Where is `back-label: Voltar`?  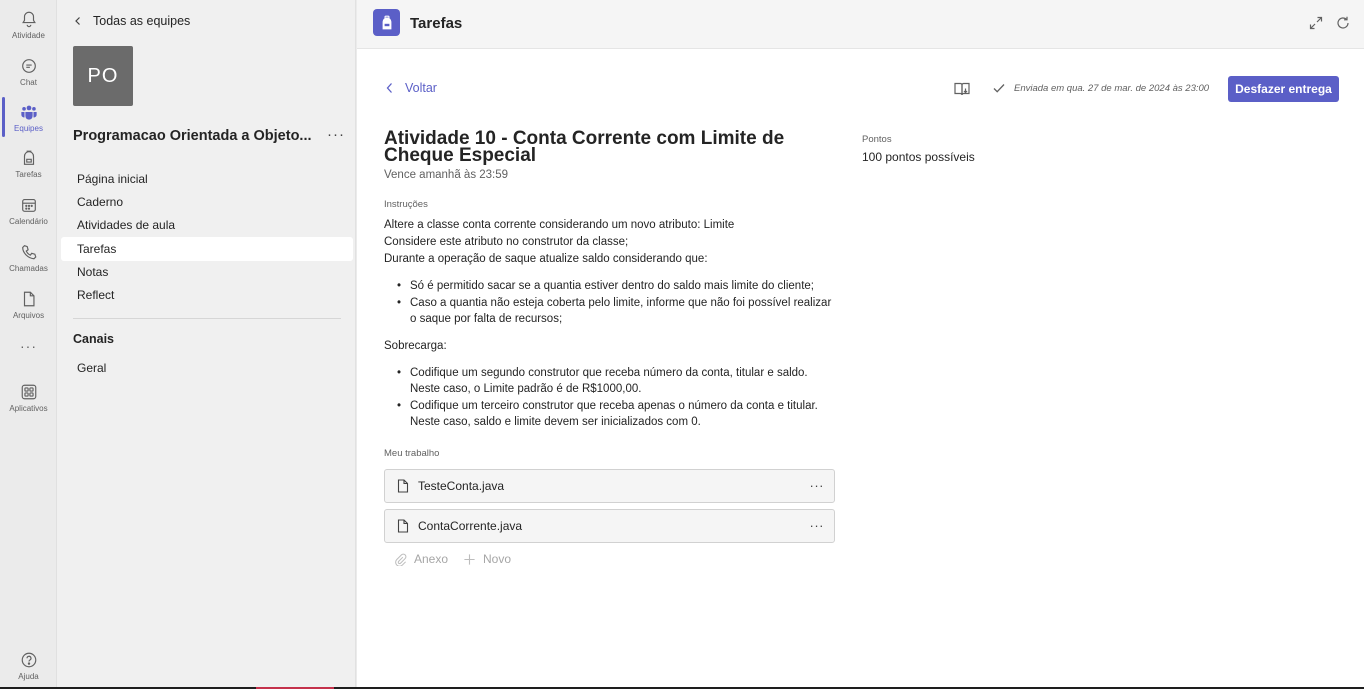
back-label: Voltar is located at coordinates (421, 88).